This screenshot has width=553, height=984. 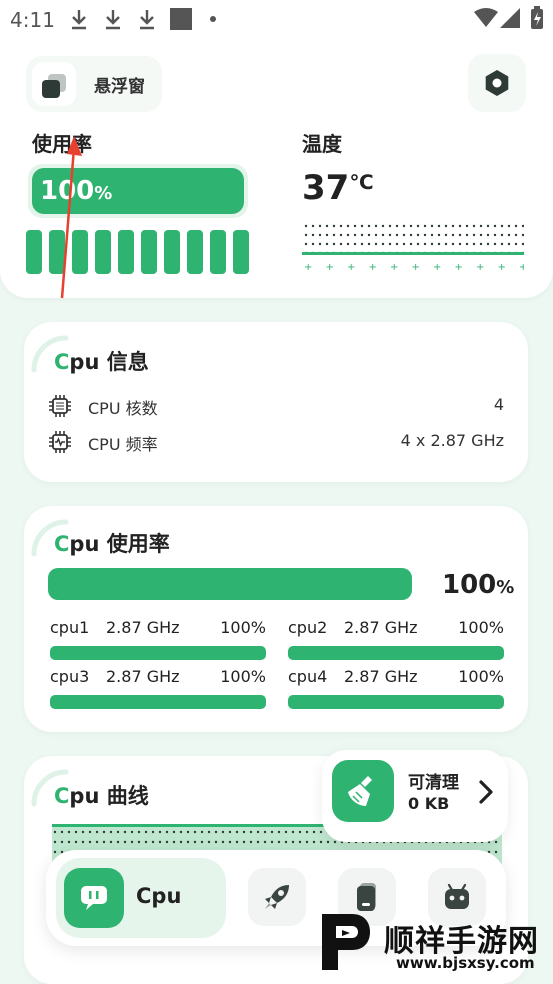 What do you see at coordinates (338, 188) in the screenshot?
I see `temperature-value: 37℃` at bounding box center [338, 188].